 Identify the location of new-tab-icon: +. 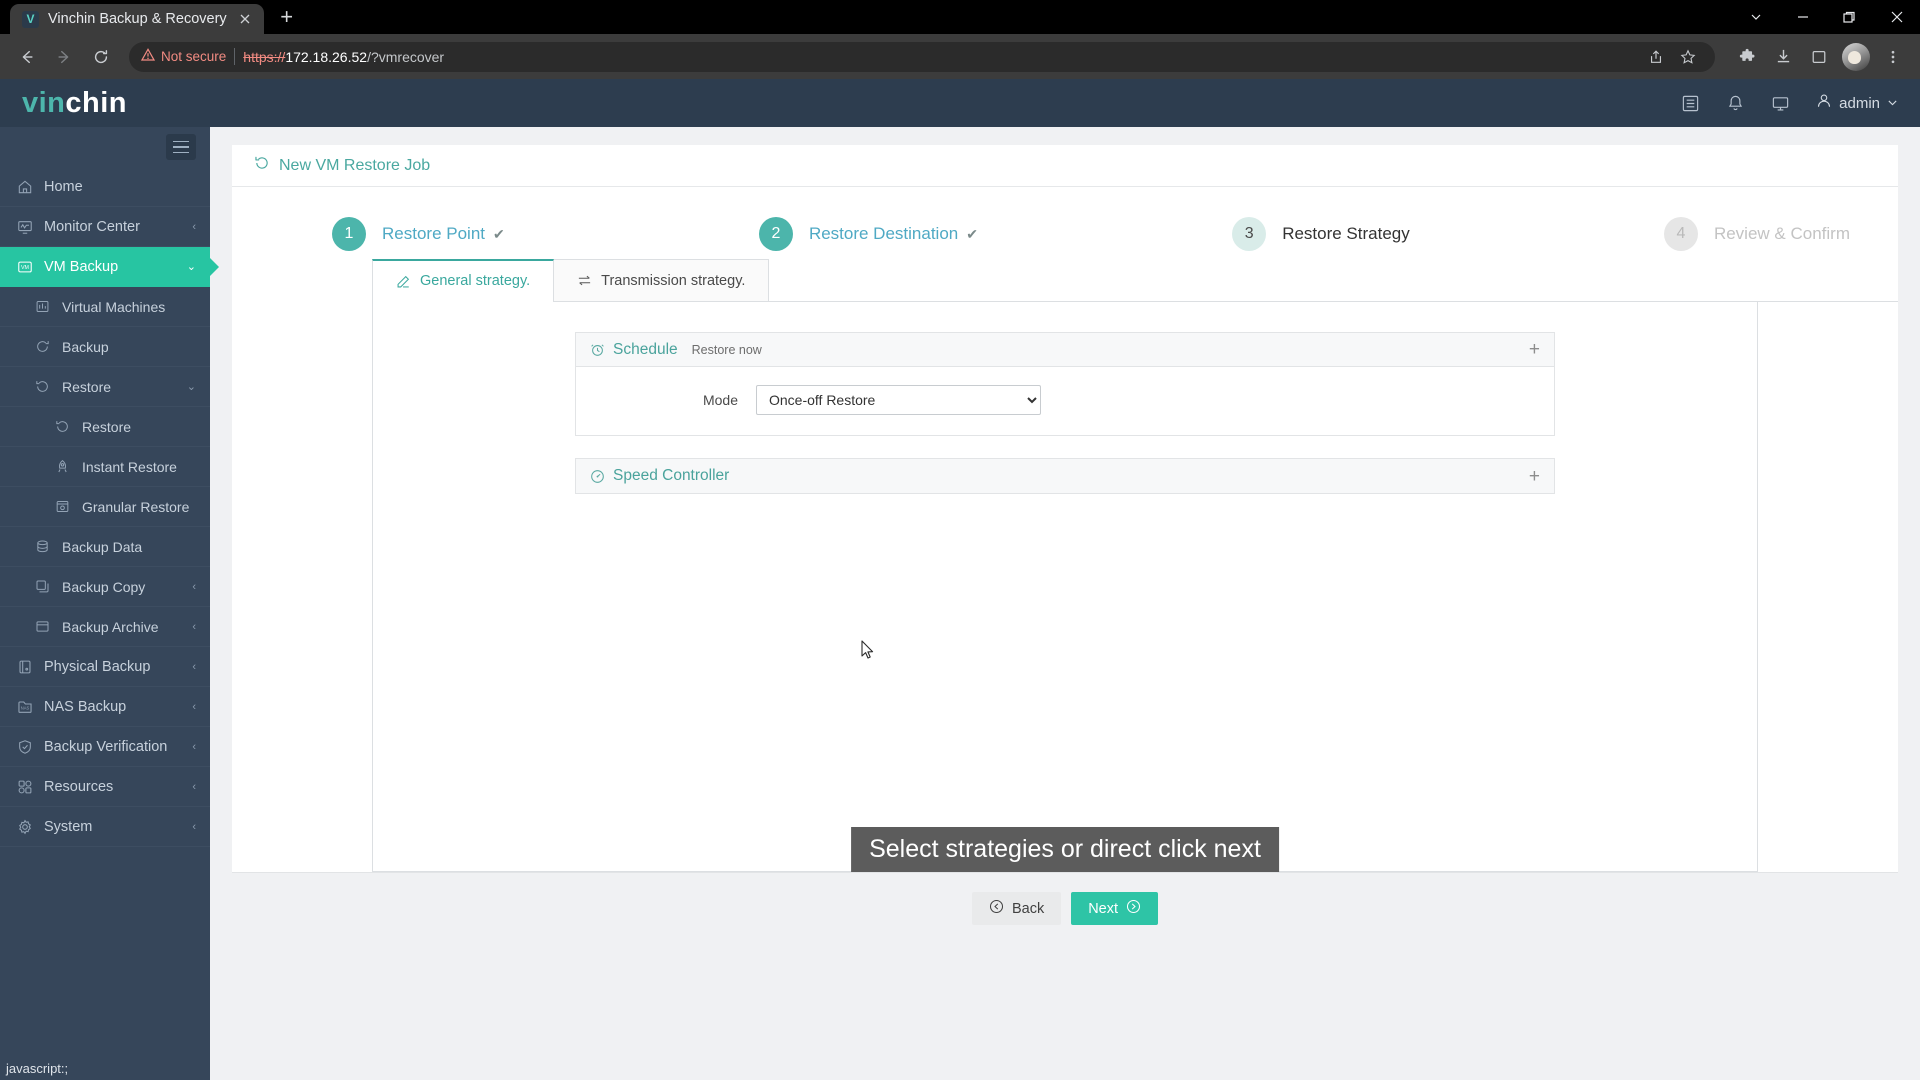
(287, 17).